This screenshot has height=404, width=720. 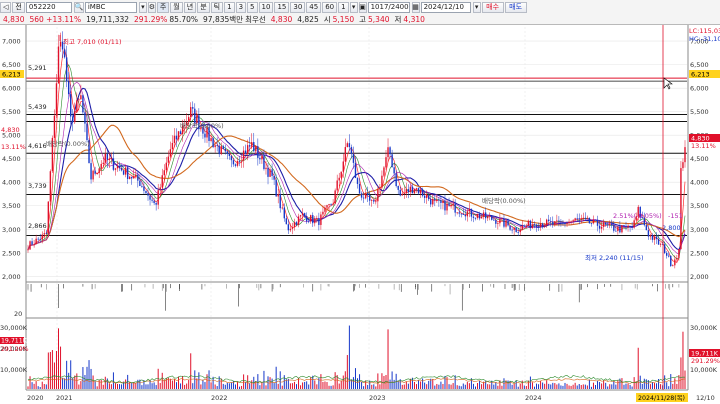 I want to click on interval-3: 3, so click(x=241, y=7).